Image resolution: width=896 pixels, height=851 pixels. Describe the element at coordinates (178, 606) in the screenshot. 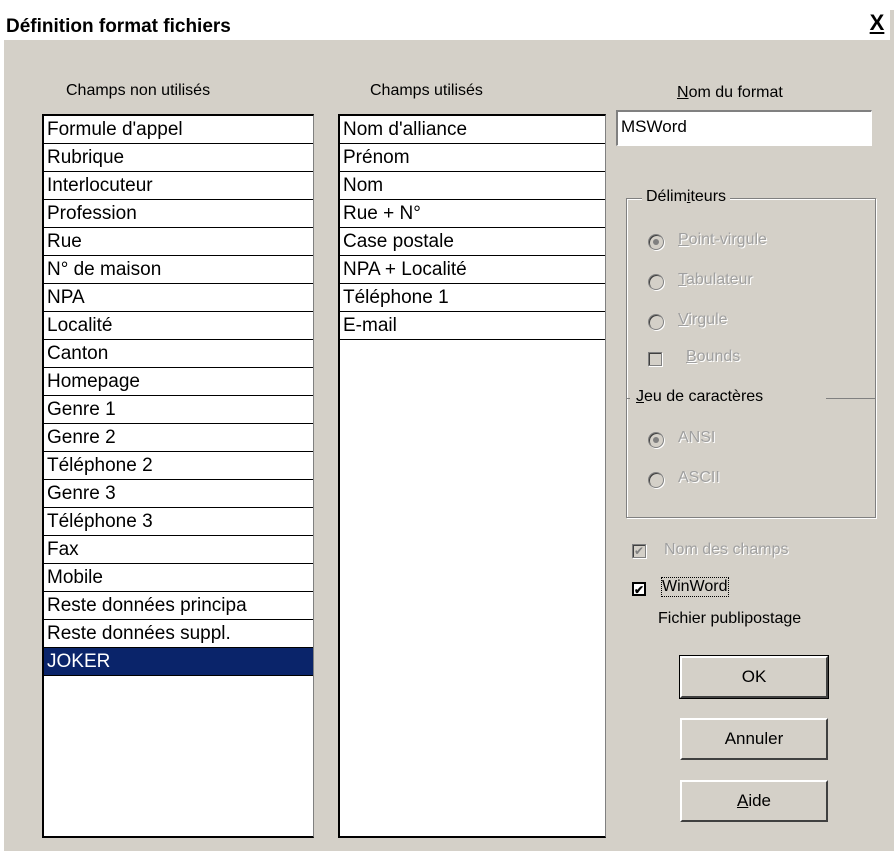

I see `list-item: Reste données principa` at that location.